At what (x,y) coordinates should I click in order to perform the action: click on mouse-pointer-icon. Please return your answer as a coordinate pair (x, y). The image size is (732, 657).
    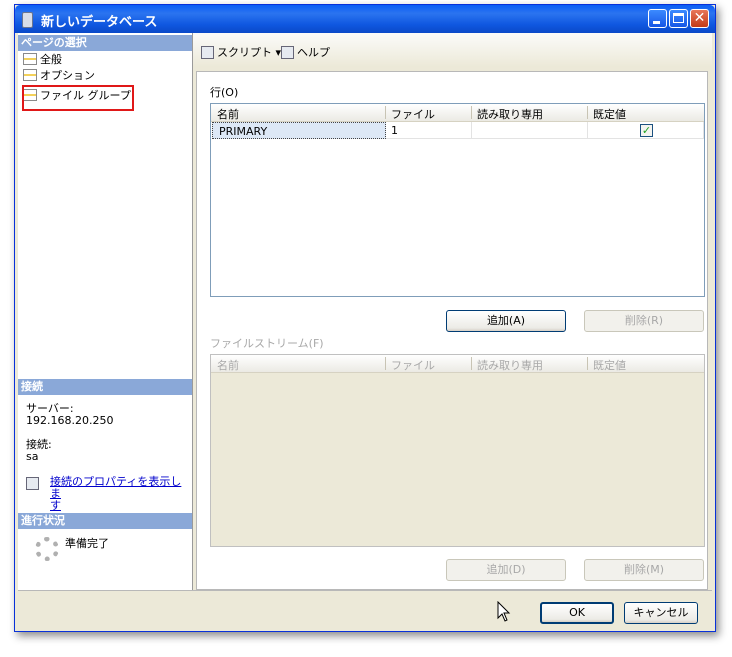
    Looking at the image, I should click on (504, 611).